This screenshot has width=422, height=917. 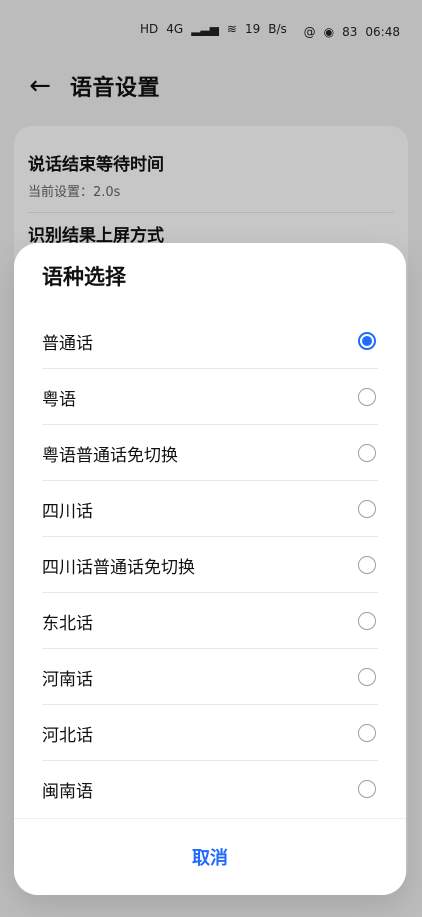 I want to click on signal-icon: ▂▃▅, so click(x=205, y=29).